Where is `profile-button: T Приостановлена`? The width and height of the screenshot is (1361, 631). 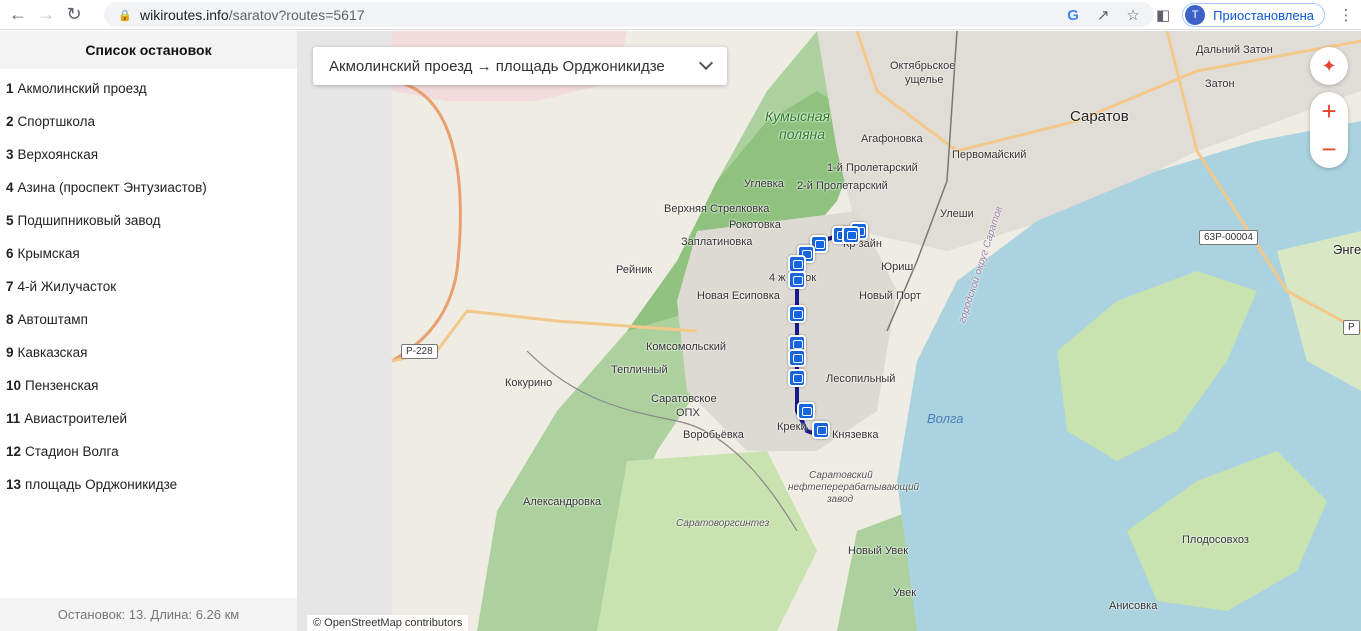
profile-button: T Приостановлена is located at coordinates (1253, 15).